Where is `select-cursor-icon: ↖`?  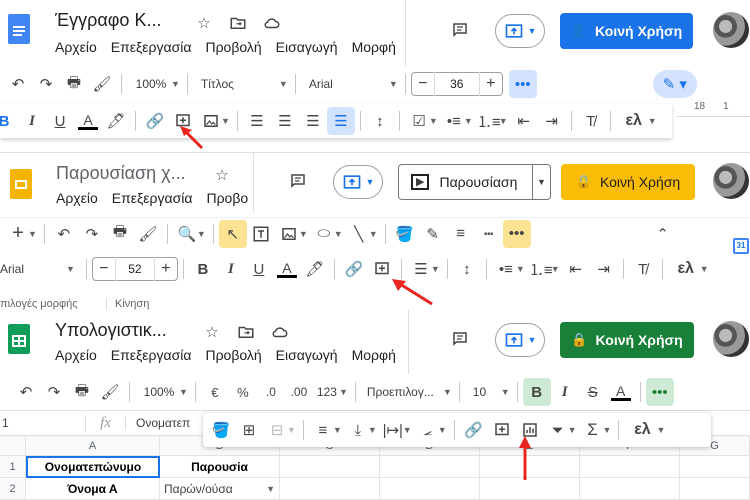
select-cursor-icon: ↖ is located at coordinates (232, 233).